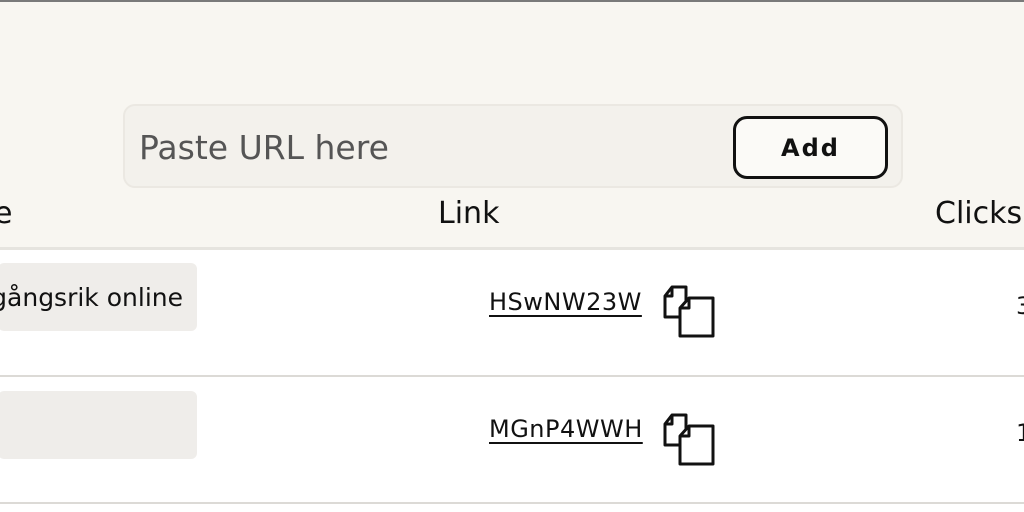  Describe the element at coordinates (429, 147) in the screenshot. I see `url-input` at that location.